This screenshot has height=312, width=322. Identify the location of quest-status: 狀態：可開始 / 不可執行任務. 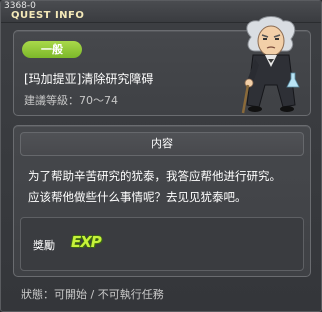
(92, 294).